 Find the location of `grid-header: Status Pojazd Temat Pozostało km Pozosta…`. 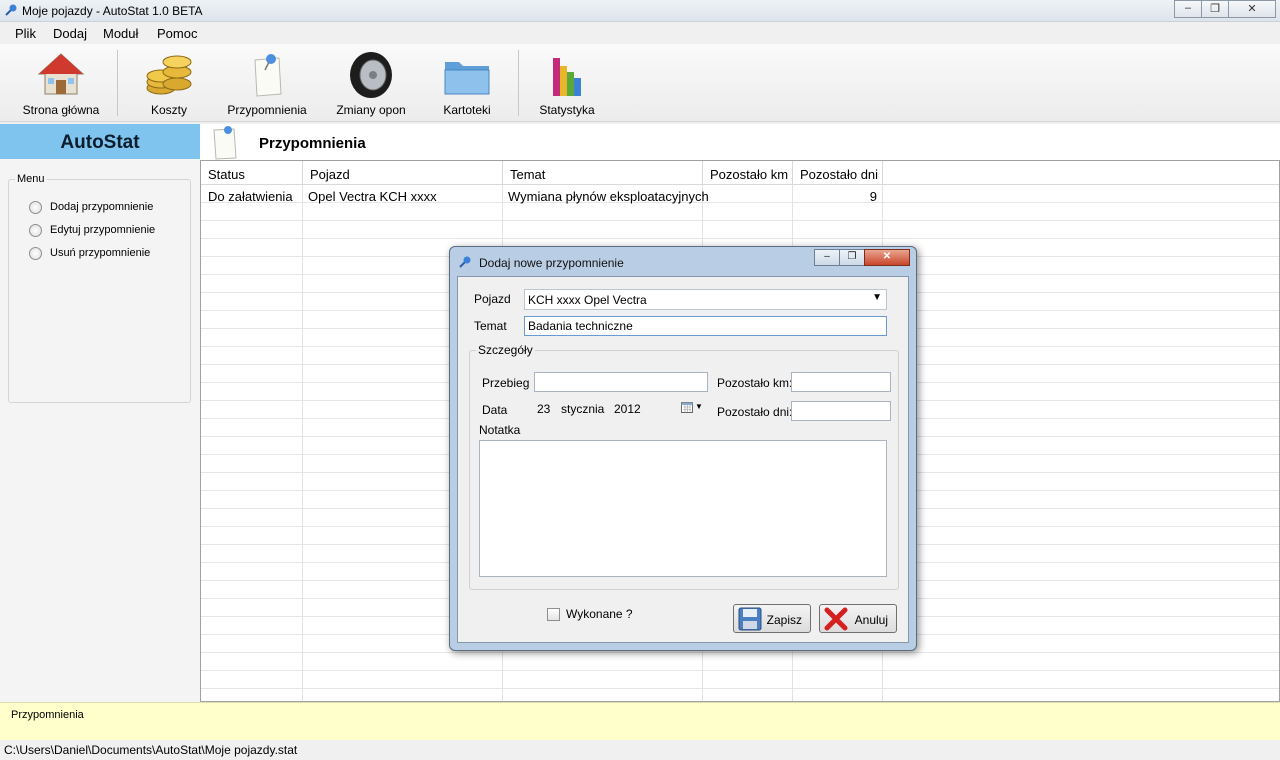

grid-header: Status Pojazd Temat Pozostało km Pozosta… is located at coordinates (740, 173).